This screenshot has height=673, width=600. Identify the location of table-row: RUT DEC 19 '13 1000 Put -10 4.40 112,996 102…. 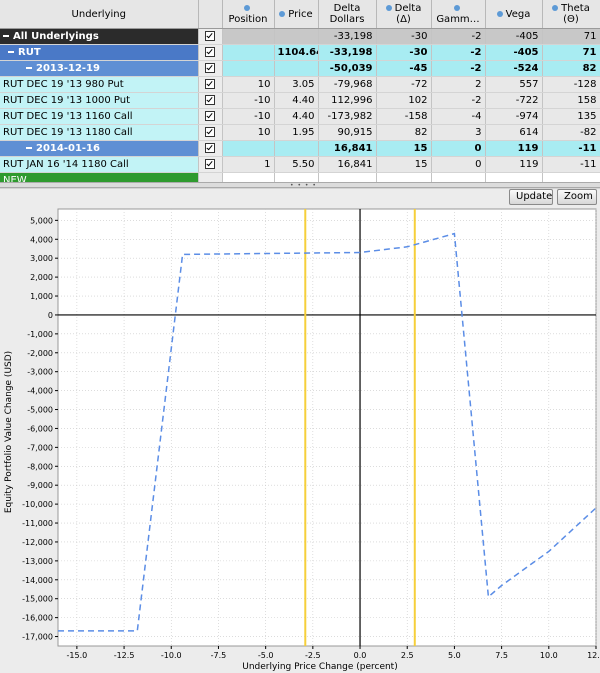
(300, 100).